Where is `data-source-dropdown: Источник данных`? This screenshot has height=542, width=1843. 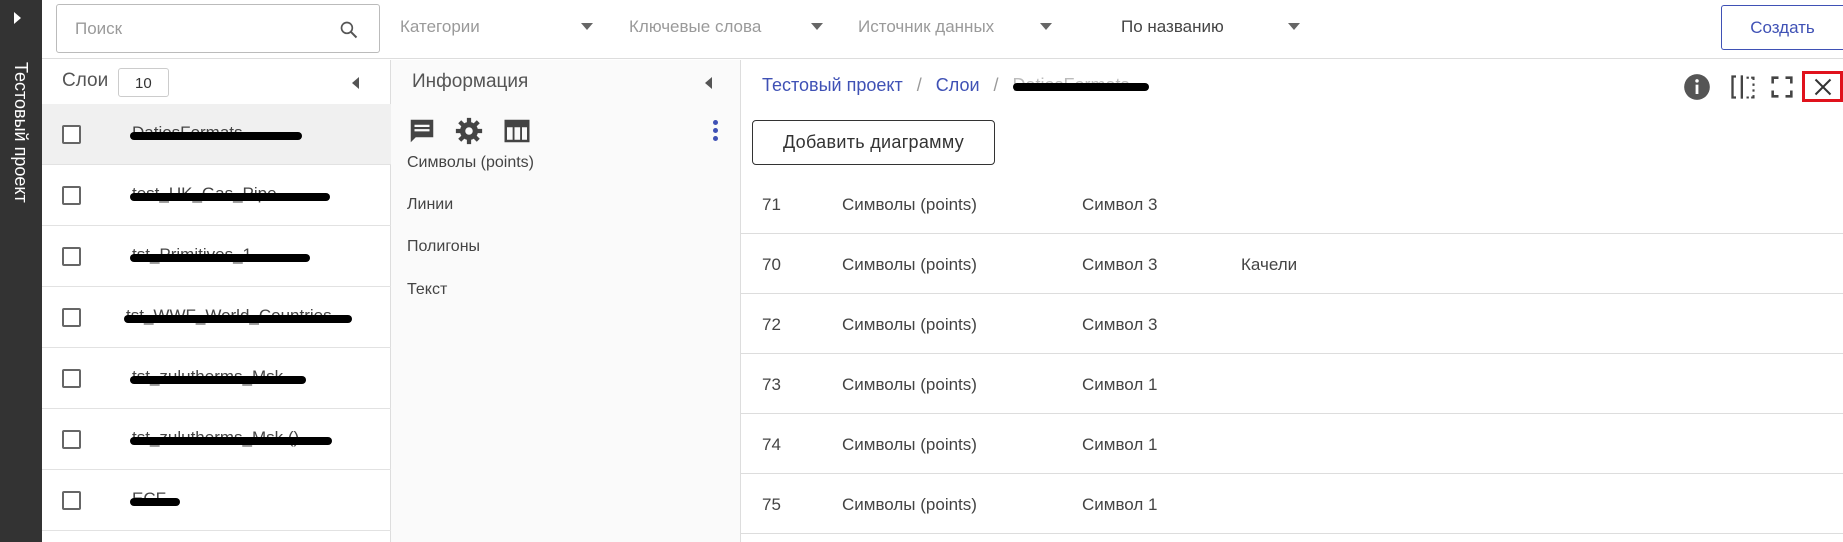 data-source-dropdown: Источник данных is located at coordinates (958, 28).